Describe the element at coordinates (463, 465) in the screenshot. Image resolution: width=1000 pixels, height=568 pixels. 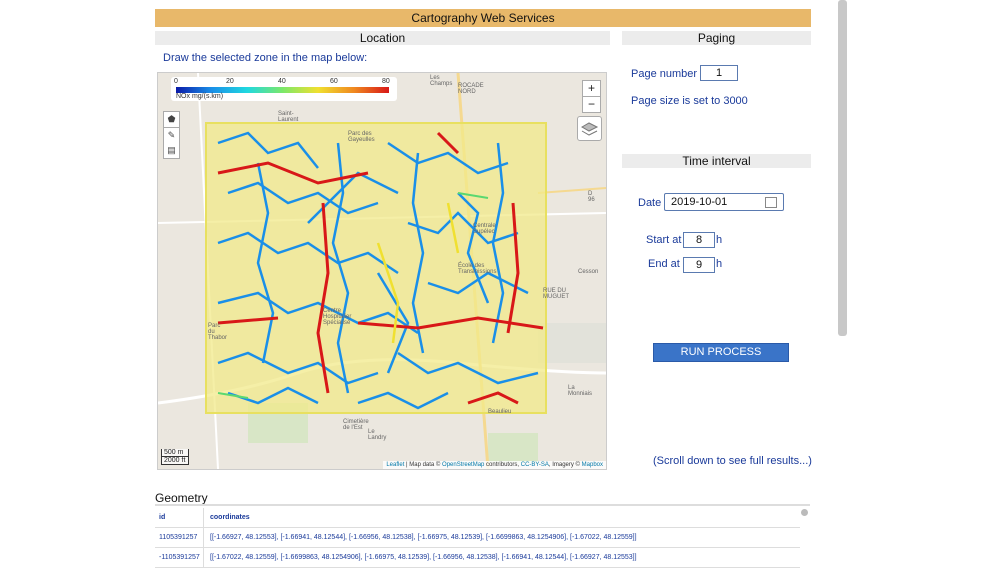
I see `osm-link: OpenStreetMap` at that location.